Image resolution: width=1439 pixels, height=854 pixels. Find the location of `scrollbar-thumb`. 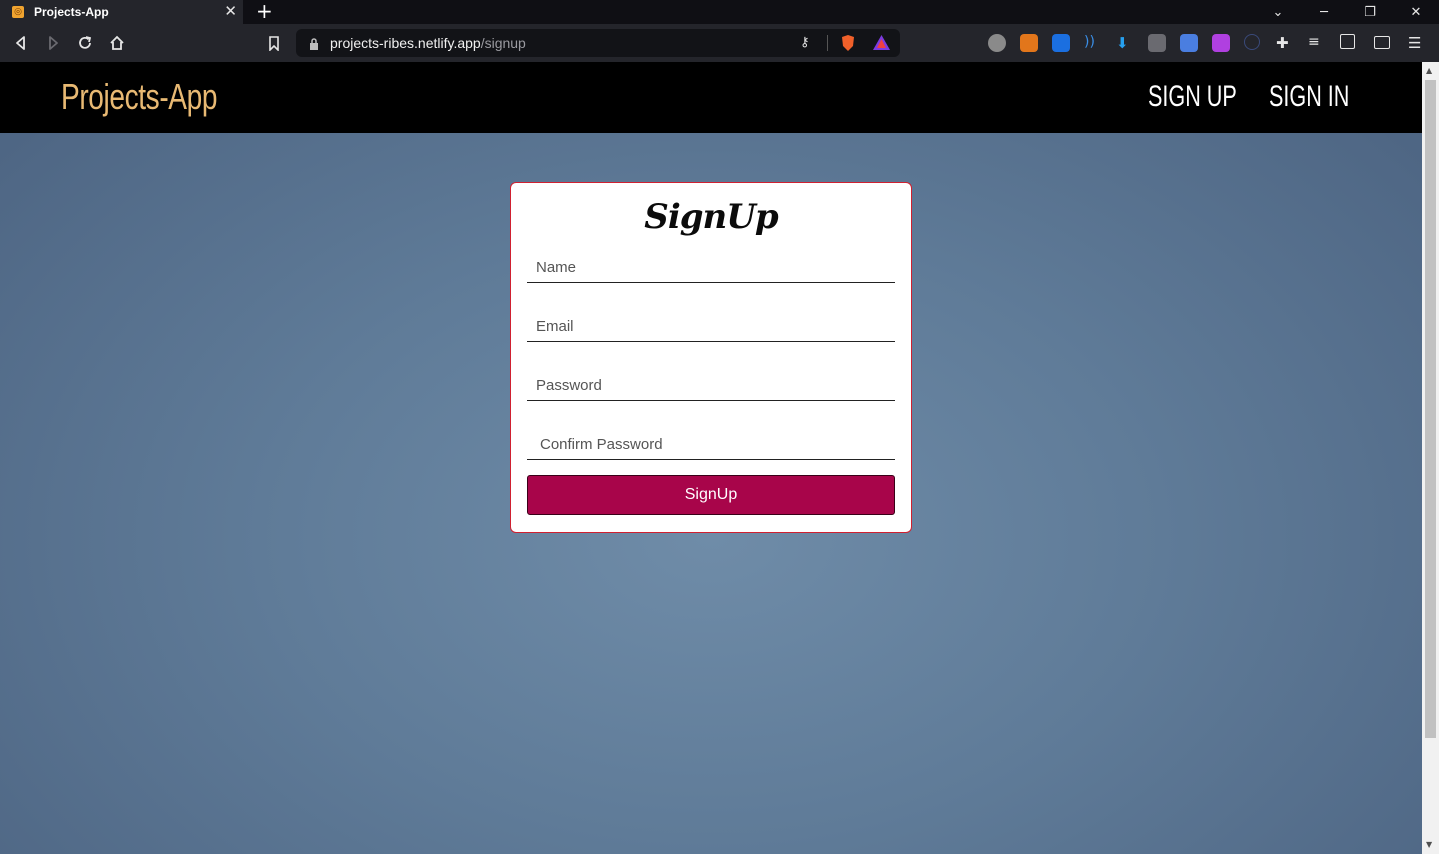

scrollbar-thumb is located at coordinates (1430, 409).